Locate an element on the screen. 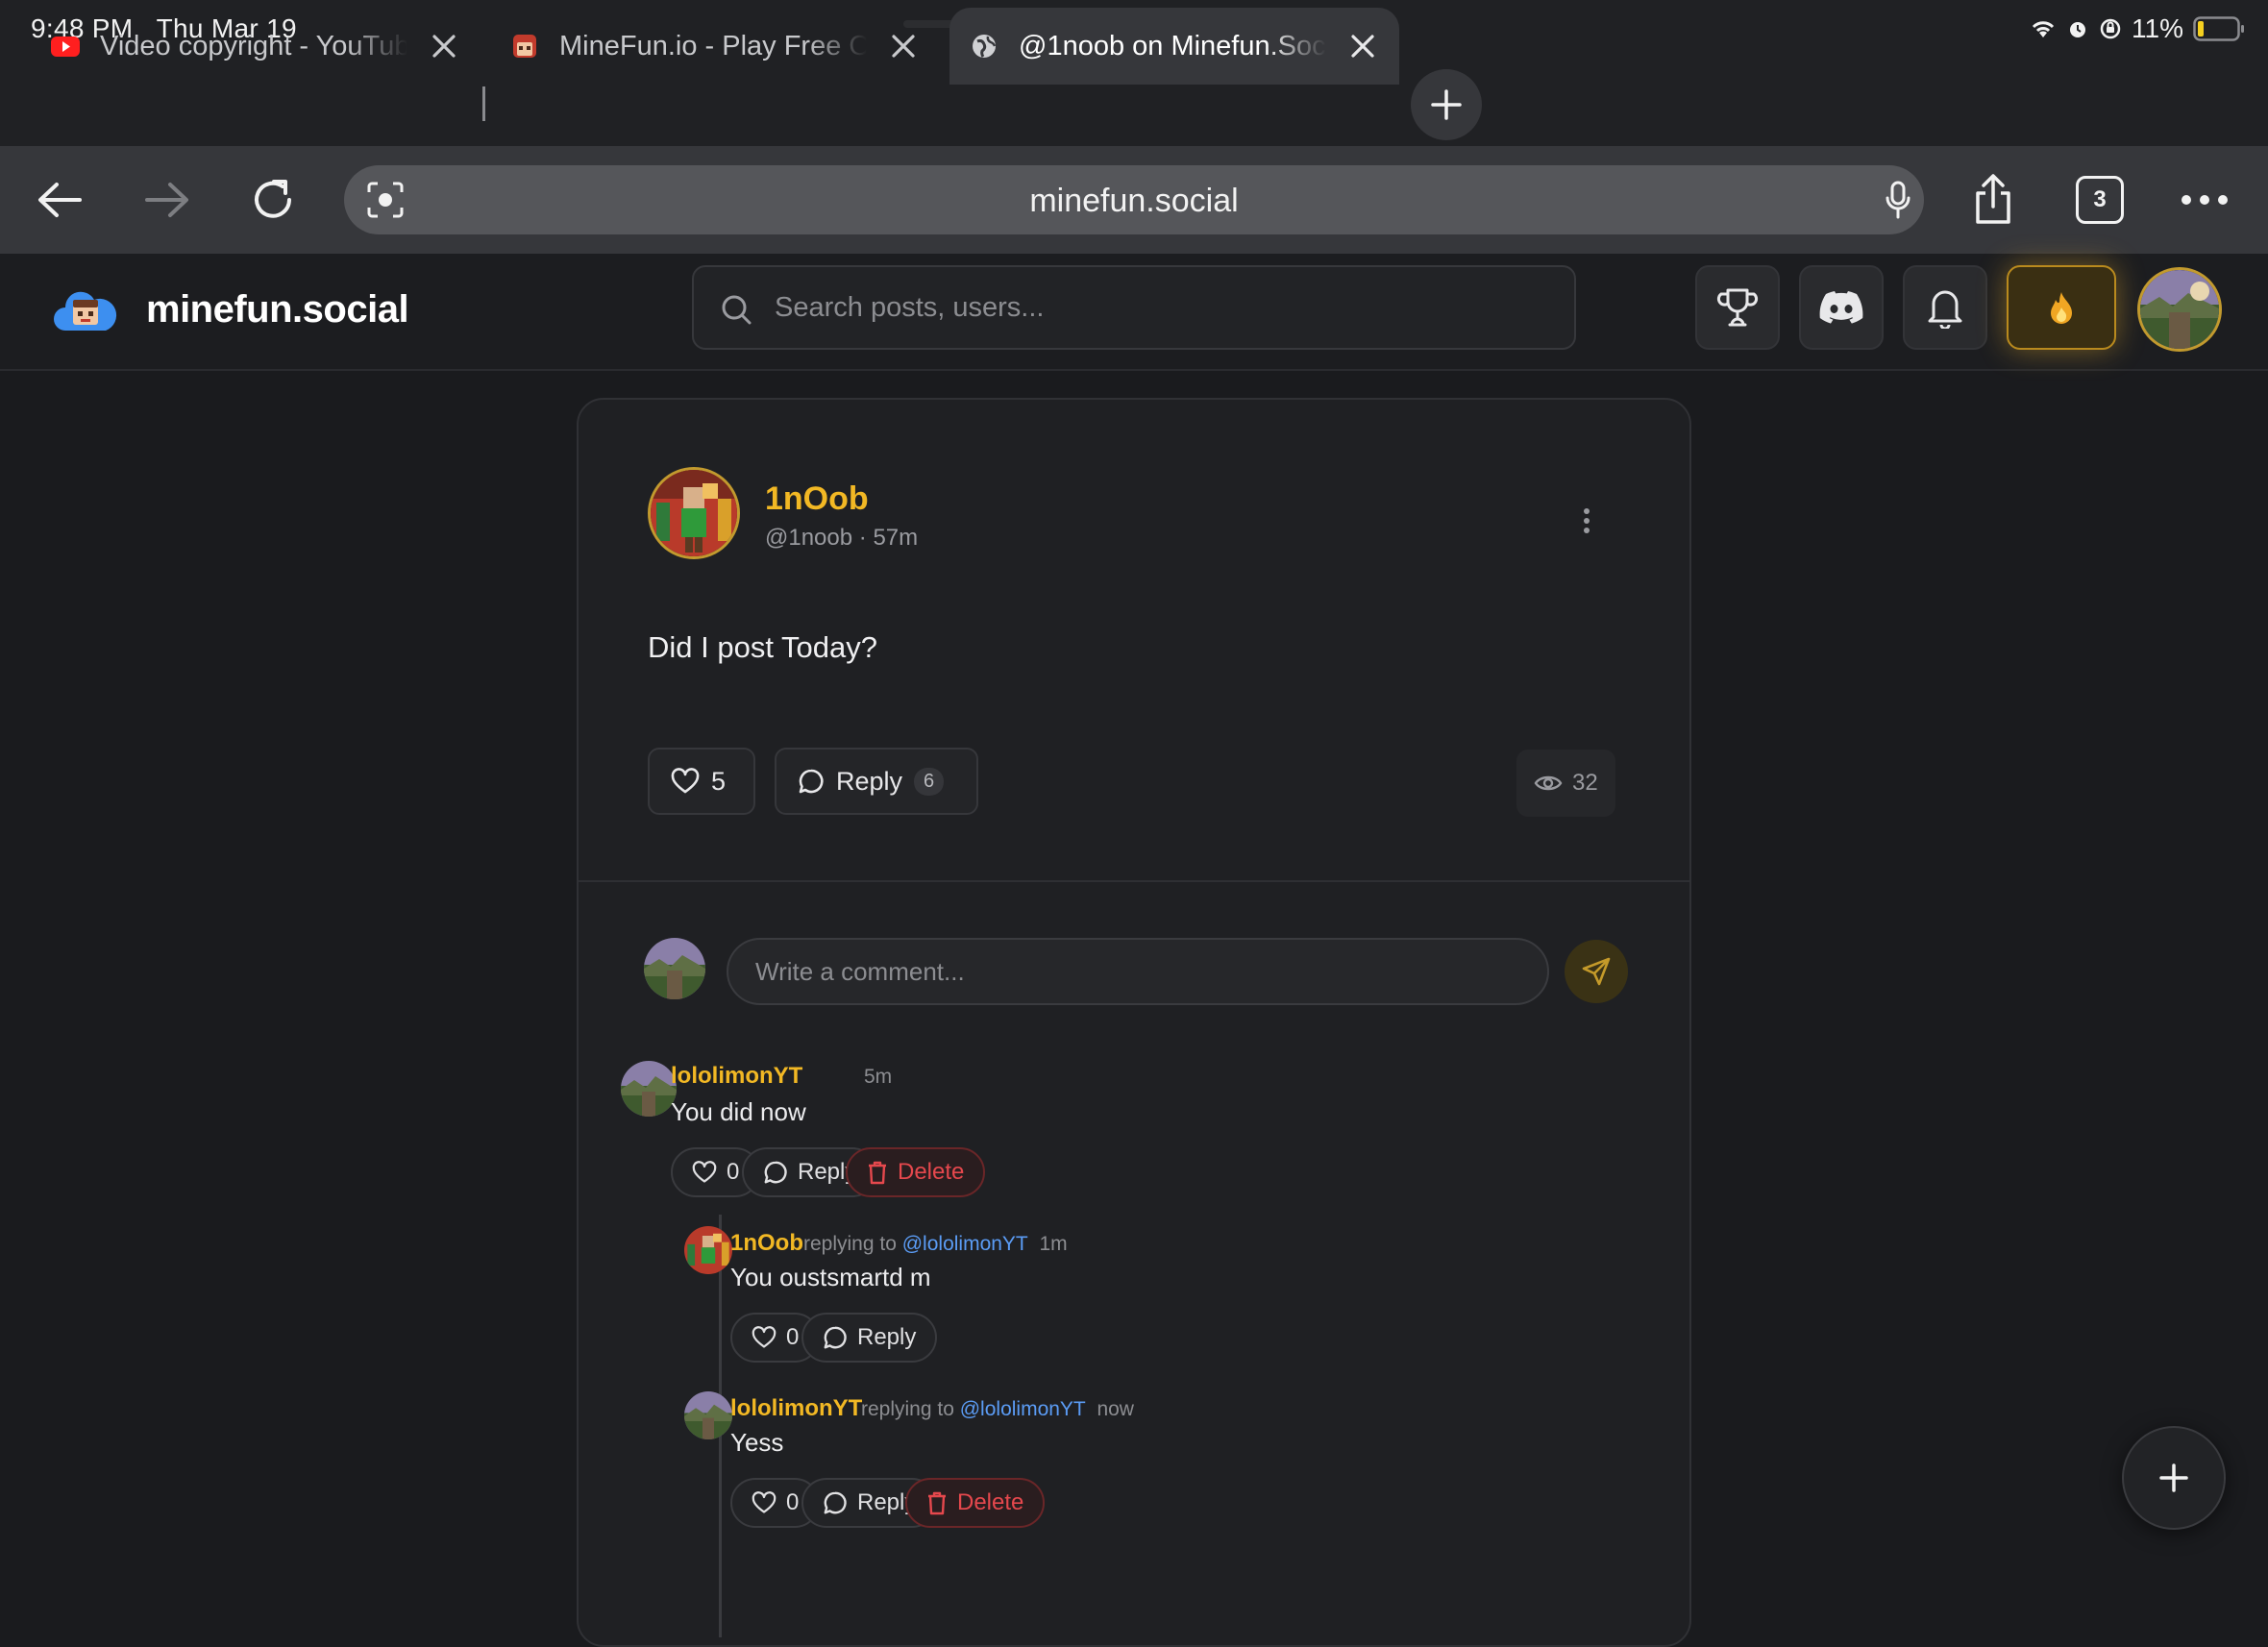 Image resolution: width=2268 pixels, height=1647 pixels. reply-count-badge: 6 is located at coordinates (929, 781).